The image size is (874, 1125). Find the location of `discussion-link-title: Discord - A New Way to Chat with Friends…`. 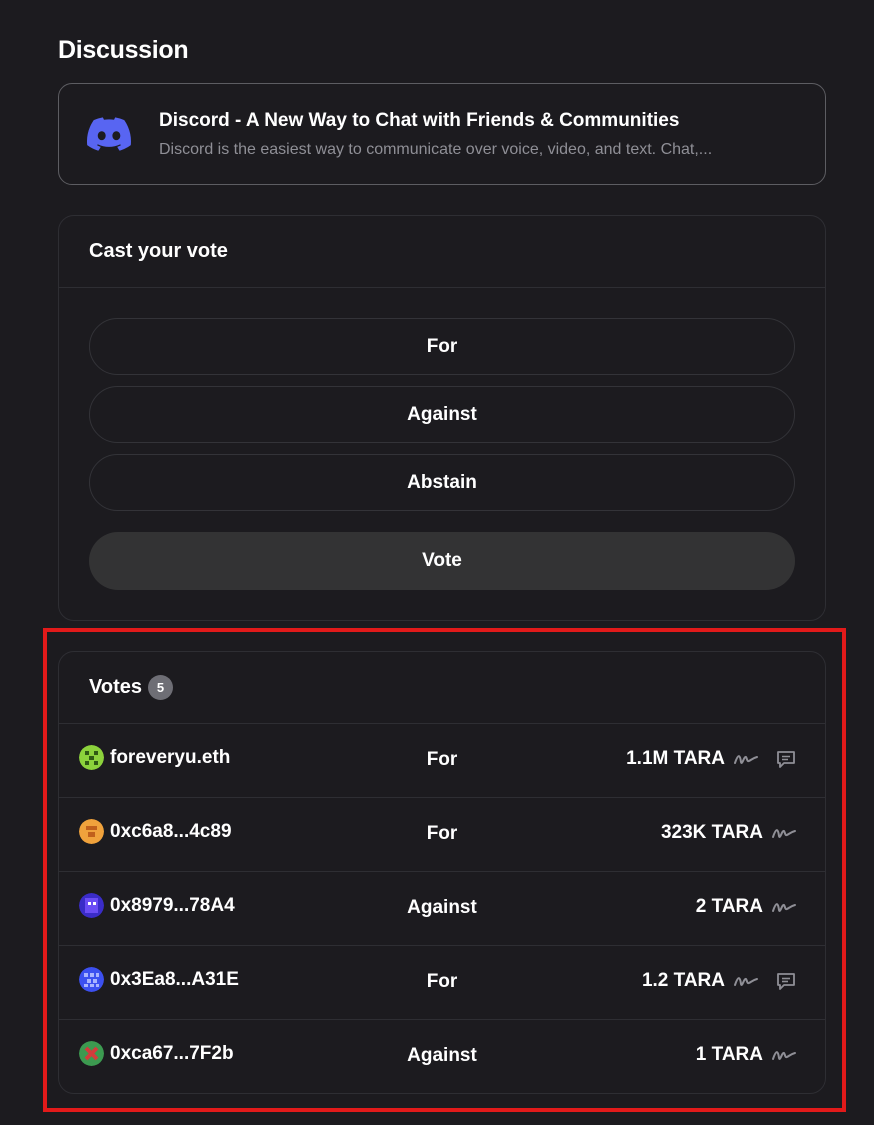

discussion-link-title: Discord - A New Way to Chat with Friends… is located at coordinates (419, 120).